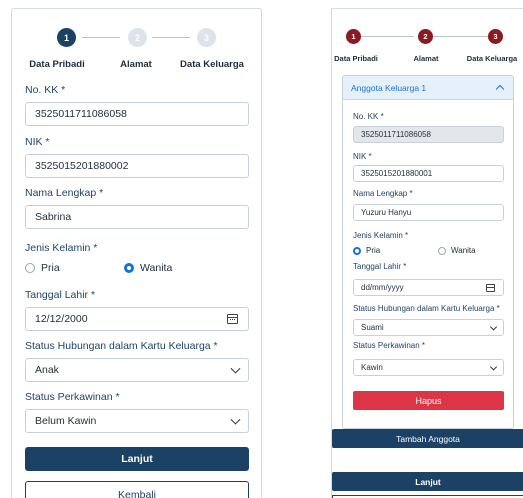 The image size is (523, 498). What do you see at coordinates (47, 370) in the screenshot?
I see `status-hubungan-value: Anak` at bounding box center [47, 370].